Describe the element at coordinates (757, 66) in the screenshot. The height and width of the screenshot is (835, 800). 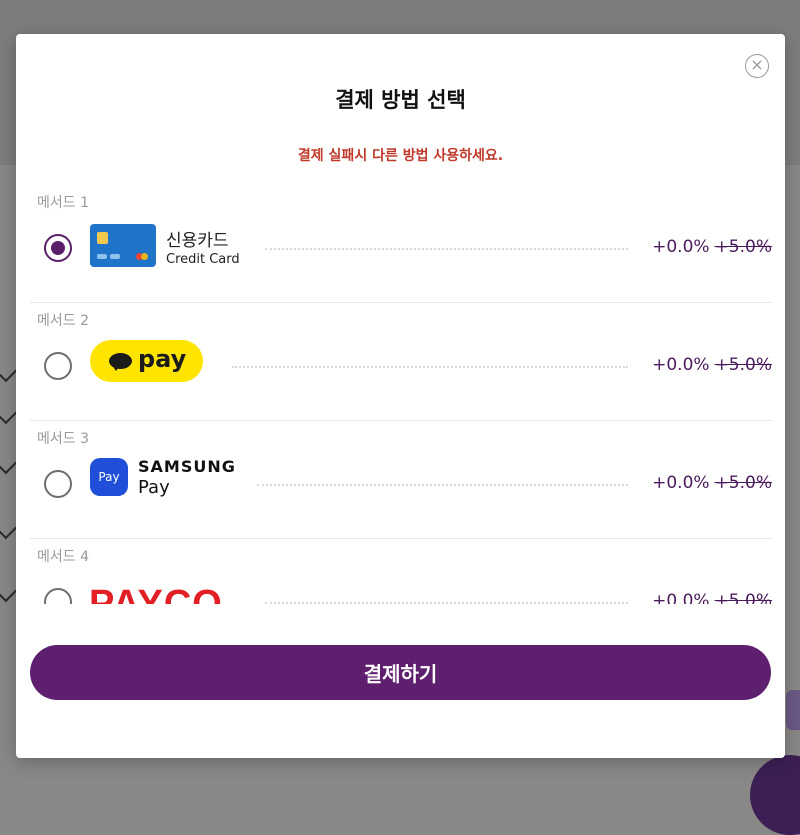
I see `close-icon: ×` at that location.